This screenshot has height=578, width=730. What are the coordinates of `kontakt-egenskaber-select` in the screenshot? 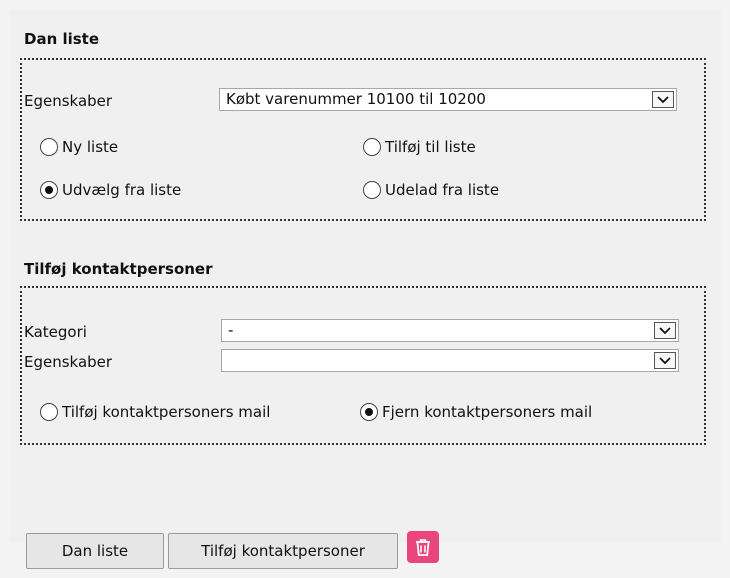 It's located at (450, 360).